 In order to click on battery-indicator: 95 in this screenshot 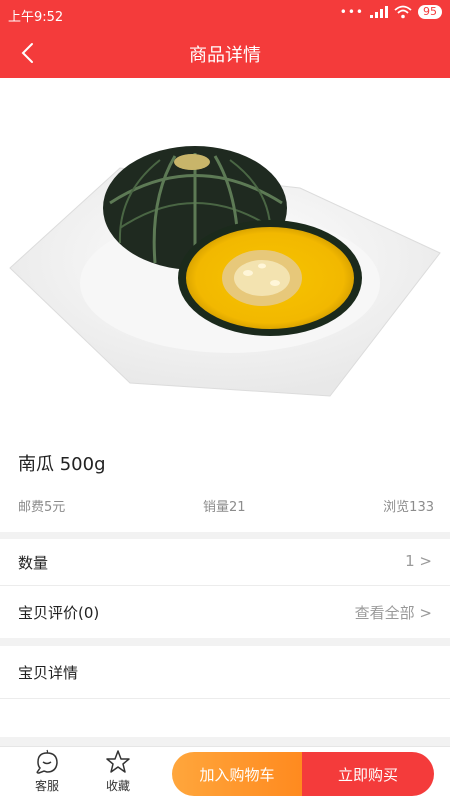, I will do `click(430, 12)`.